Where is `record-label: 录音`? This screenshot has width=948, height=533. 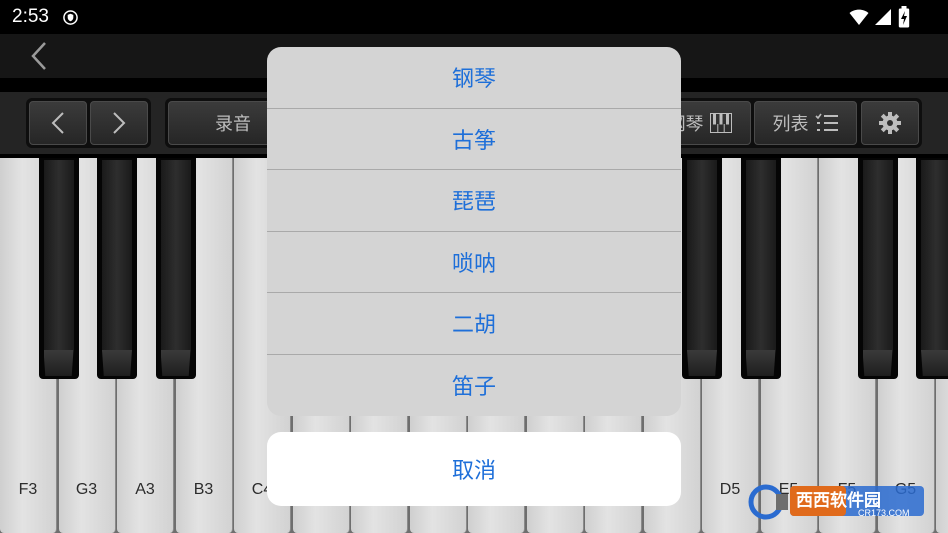
record-label: 录音 is located at coordinates (233, 124).